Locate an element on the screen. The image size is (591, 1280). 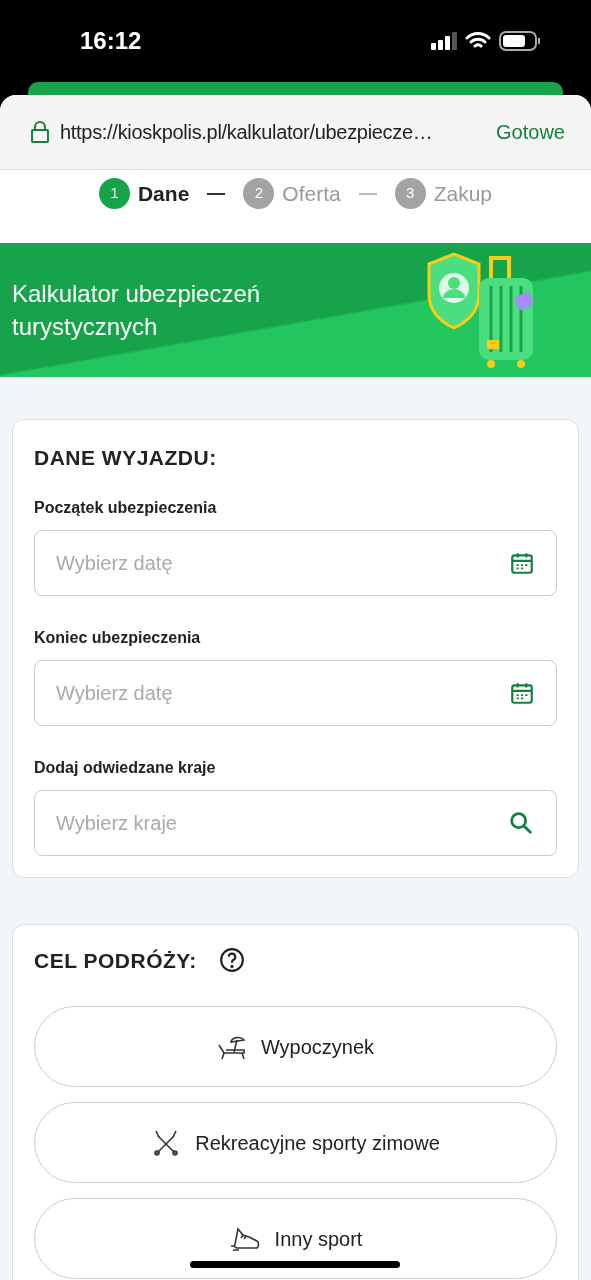
country-search-field: Wybierz kraje is located at coordinates (295, 822).